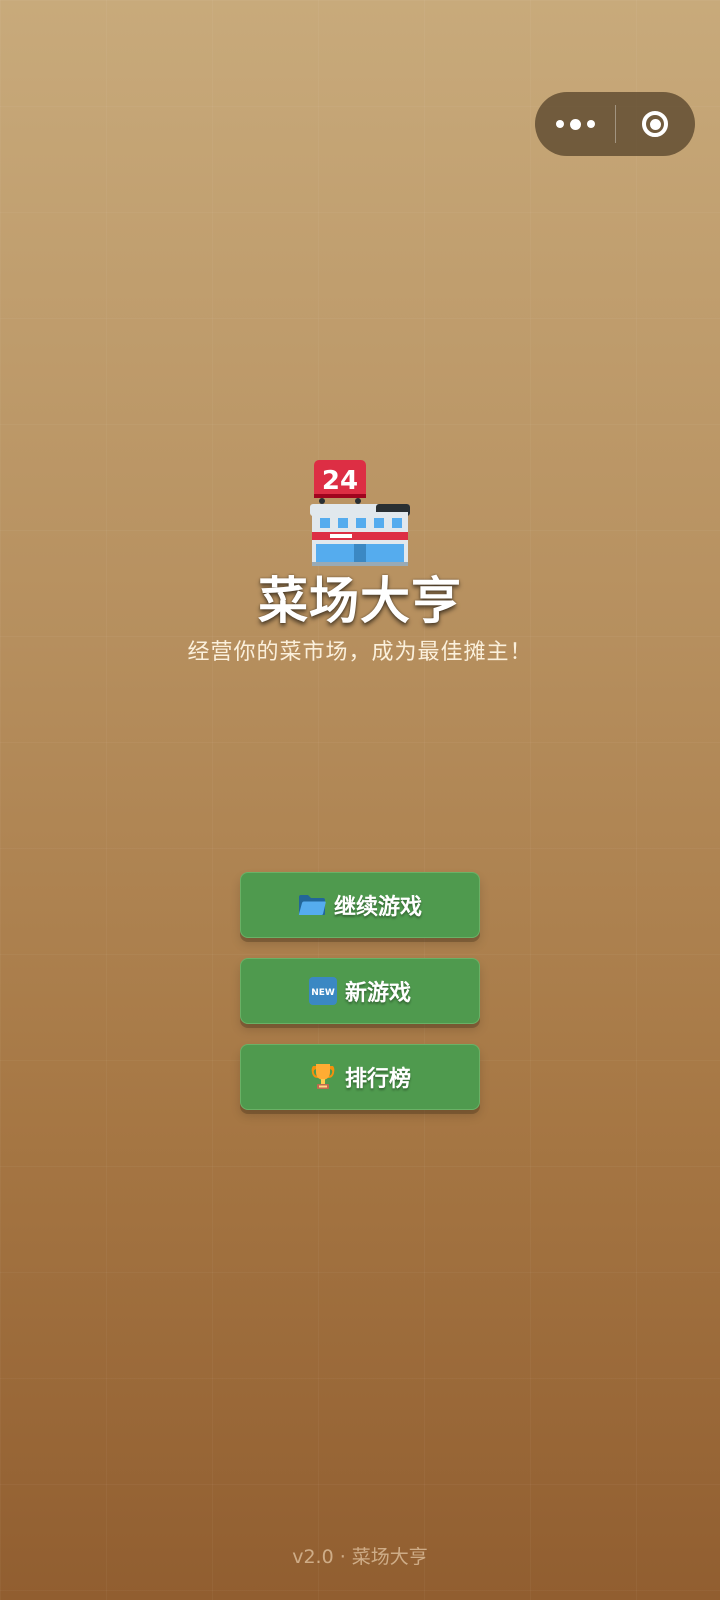 Image resolution: width=720 pixels, height=1600 pixels. I want to click on folder-icon, so click(312, 905).